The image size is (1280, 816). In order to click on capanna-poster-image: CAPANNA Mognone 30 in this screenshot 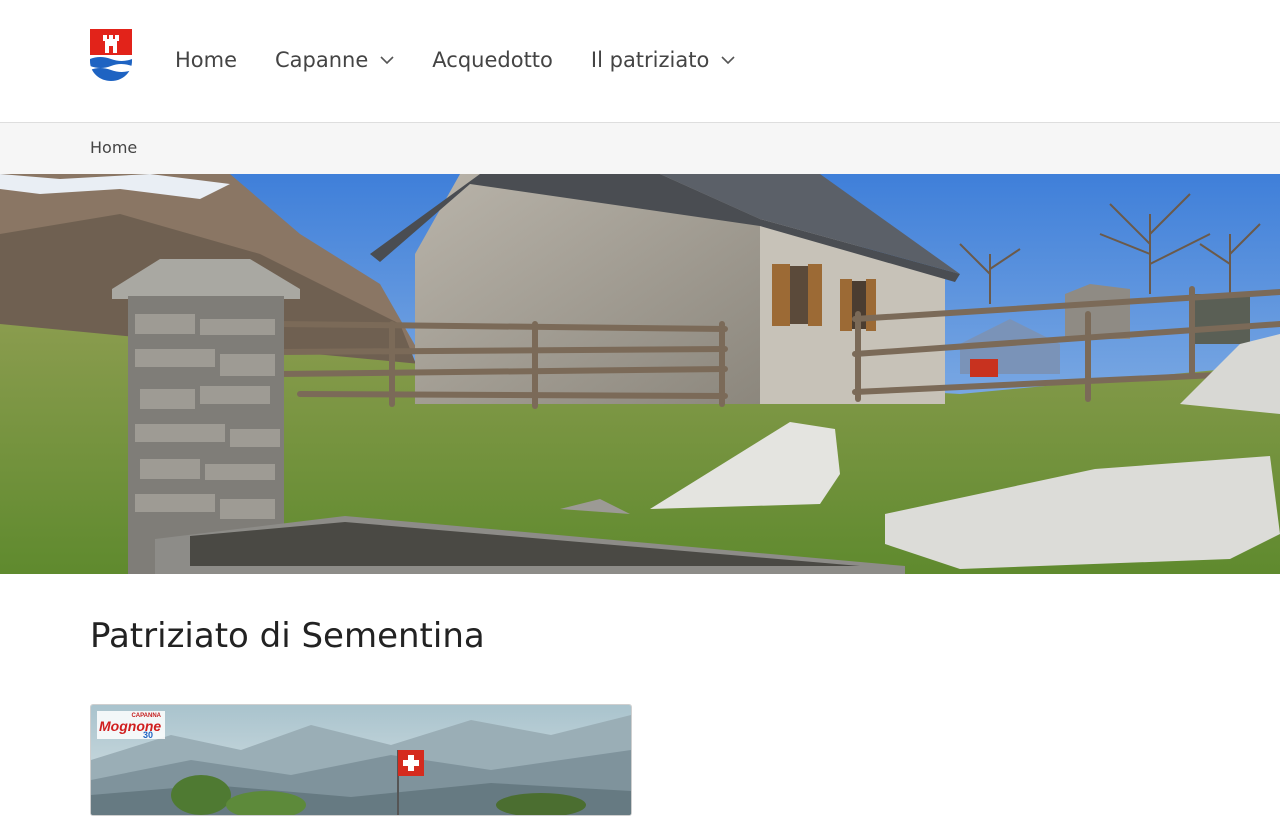, I will do `click(361, 760)`.